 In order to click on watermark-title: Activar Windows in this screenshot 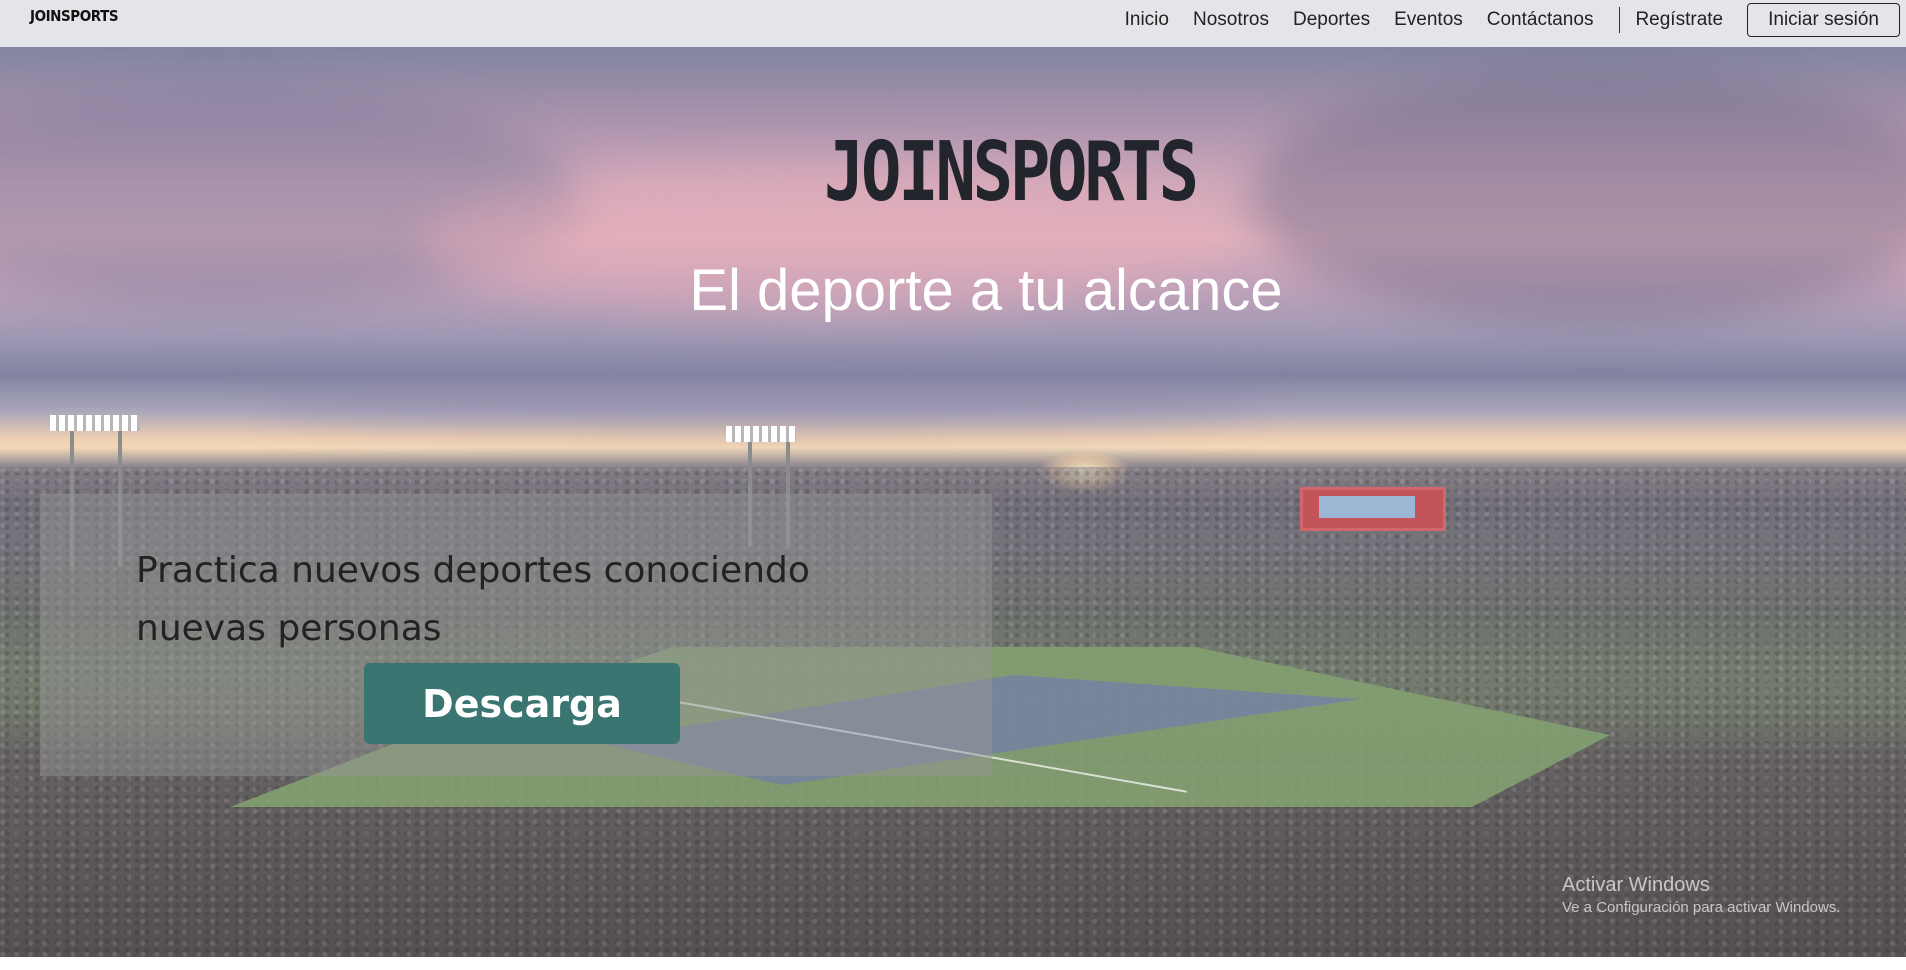, I will do `click(1636, 885)`.